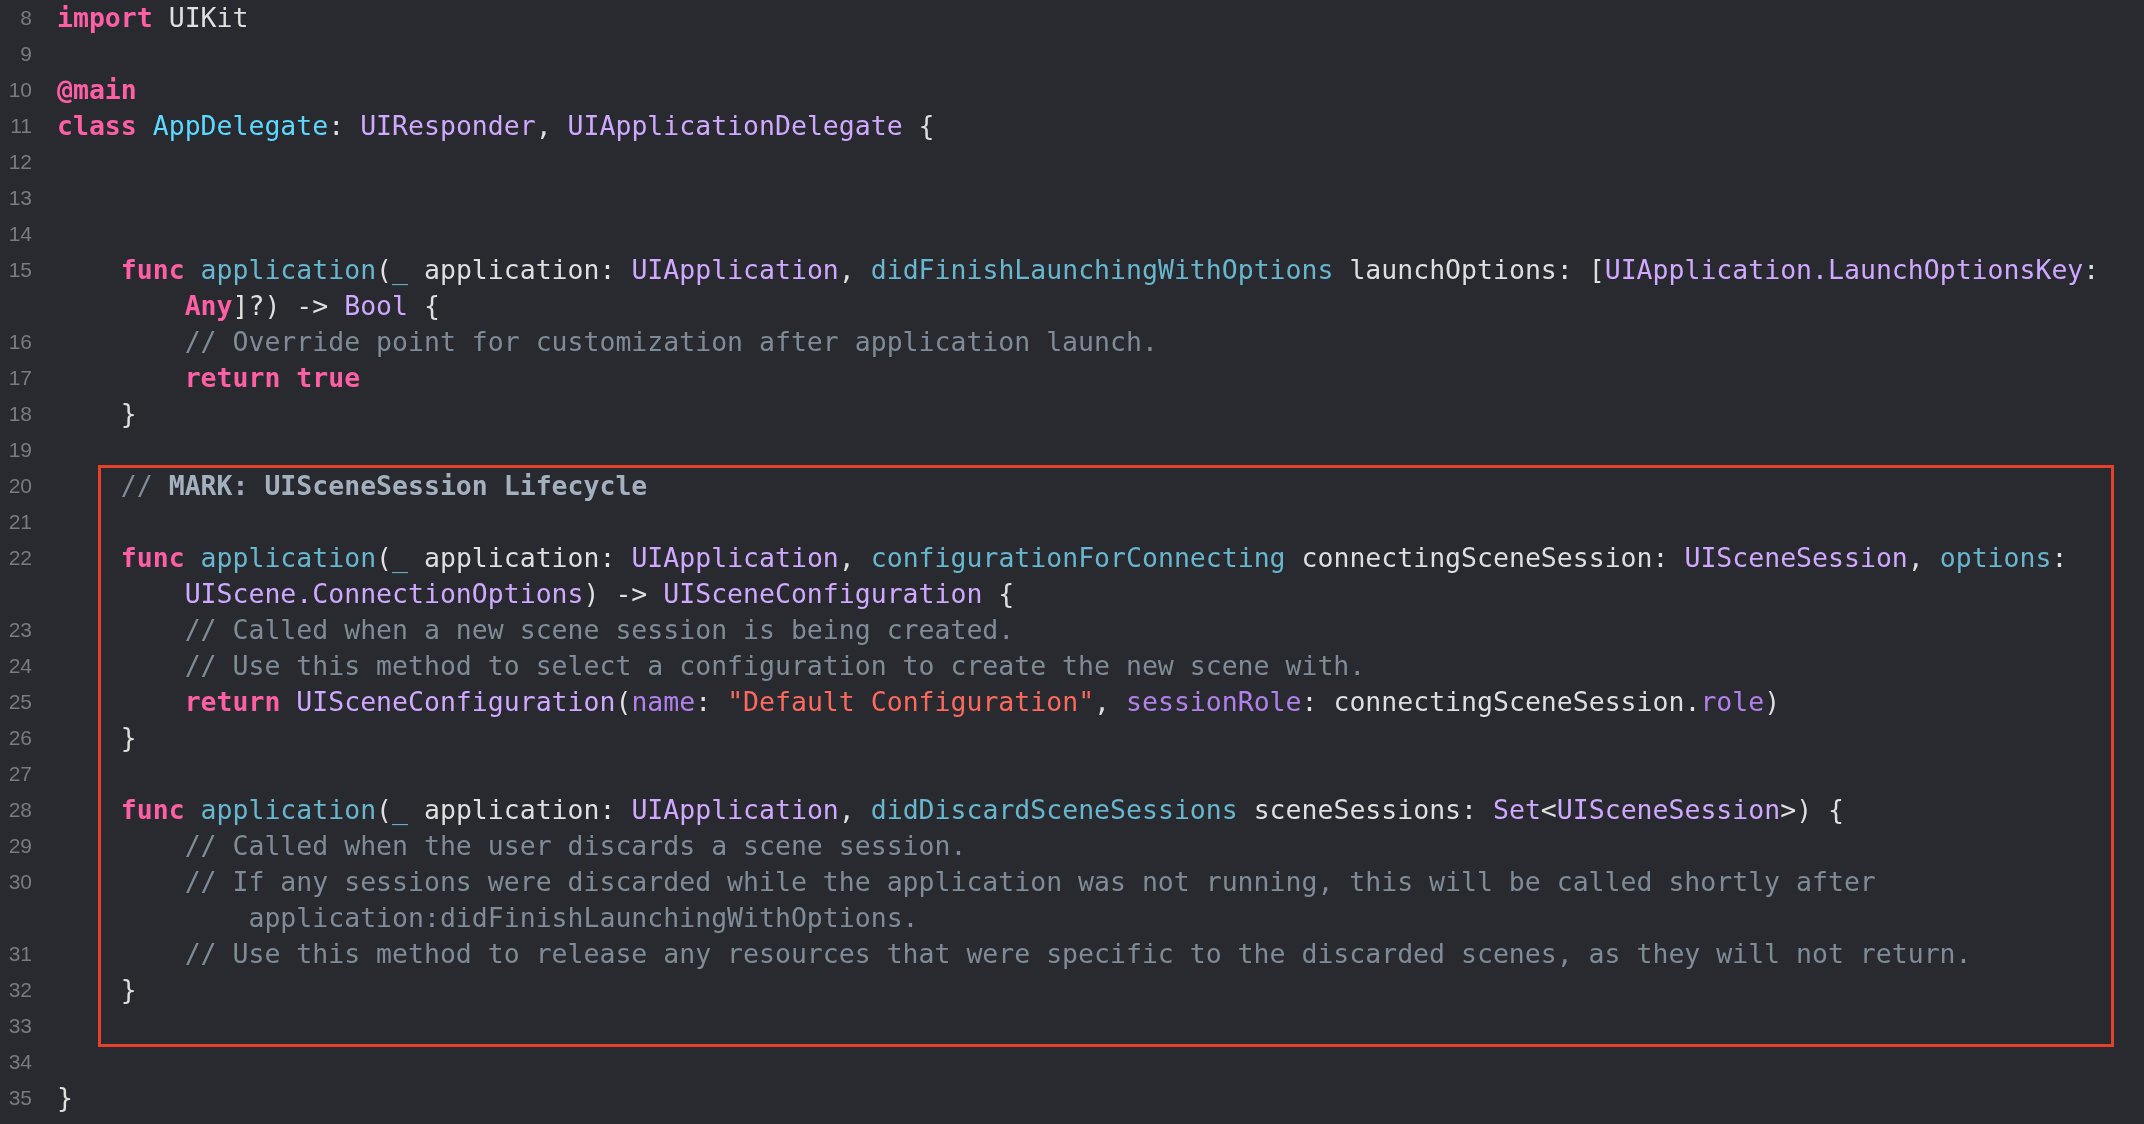 The width and height of the screenshot is (2144, 1124). I want to click on line-number: 19, so click(20, 450).